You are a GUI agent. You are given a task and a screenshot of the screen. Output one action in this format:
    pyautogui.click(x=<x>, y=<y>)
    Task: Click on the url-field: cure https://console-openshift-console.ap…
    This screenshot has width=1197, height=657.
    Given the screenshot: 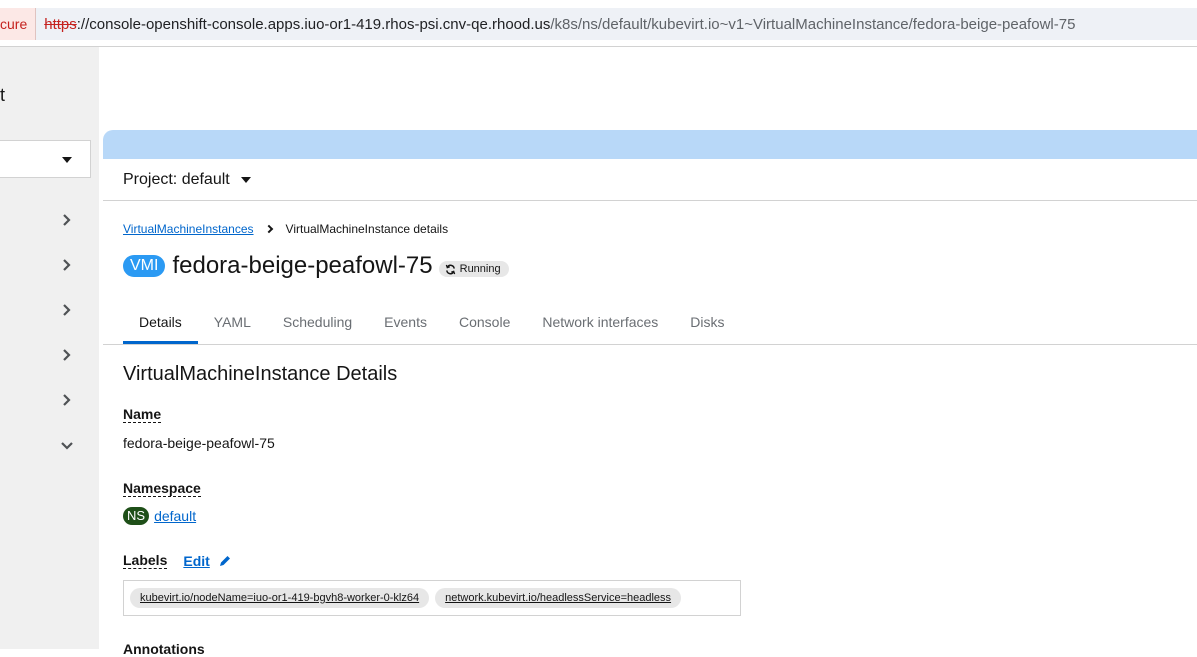 What is the action you would take?
    pyautogui.click(x=598, y=24)
    